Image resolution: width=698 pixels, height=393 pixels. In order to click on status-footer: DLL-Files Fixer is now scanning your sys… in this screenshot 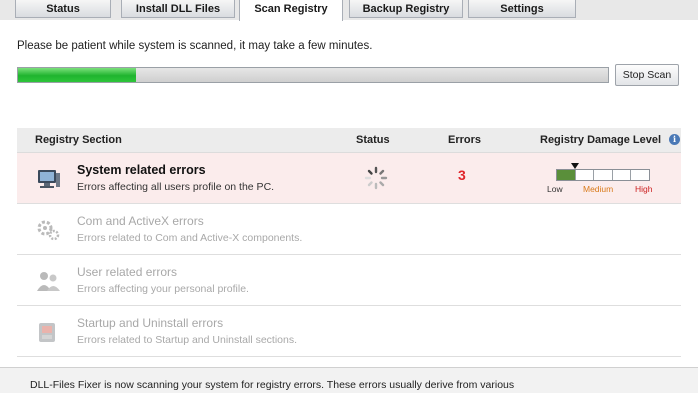, I will do `click(349, 380)`.